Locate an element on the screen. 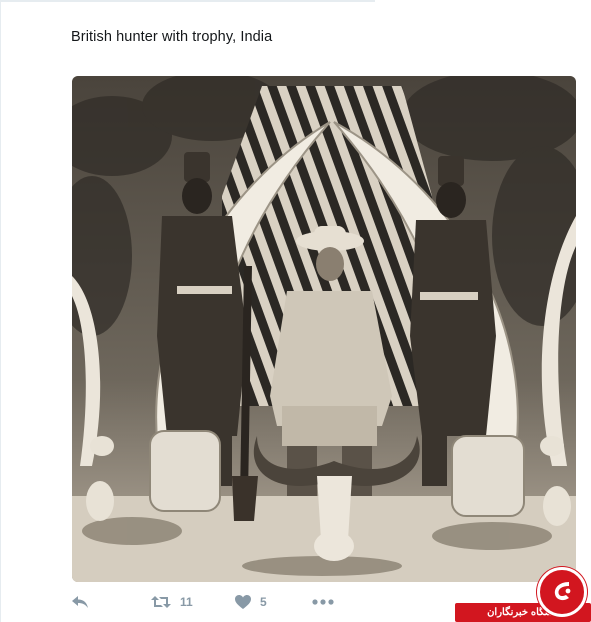 This screenshot has height=622, width=591. reply-button is located at coordinates (80, 602).